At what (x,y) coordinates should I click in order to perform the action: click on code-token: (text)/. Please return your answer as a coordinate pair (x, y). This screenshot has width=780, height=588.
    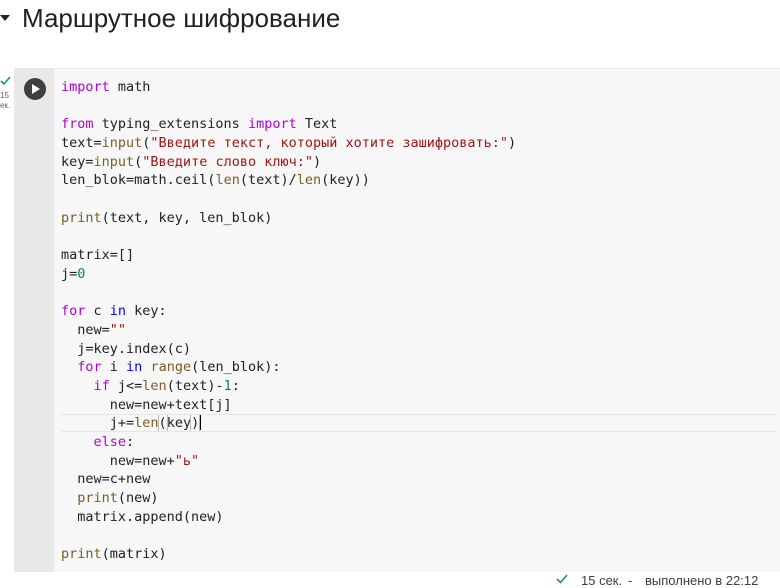
    Looking at the image, I should click on (268, 180).